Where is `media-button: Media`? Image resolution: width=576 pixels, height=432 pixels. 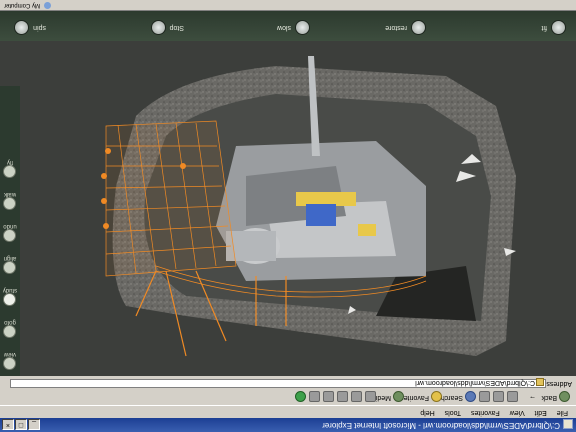 media-button: Media is located at coordinates (388, 397).